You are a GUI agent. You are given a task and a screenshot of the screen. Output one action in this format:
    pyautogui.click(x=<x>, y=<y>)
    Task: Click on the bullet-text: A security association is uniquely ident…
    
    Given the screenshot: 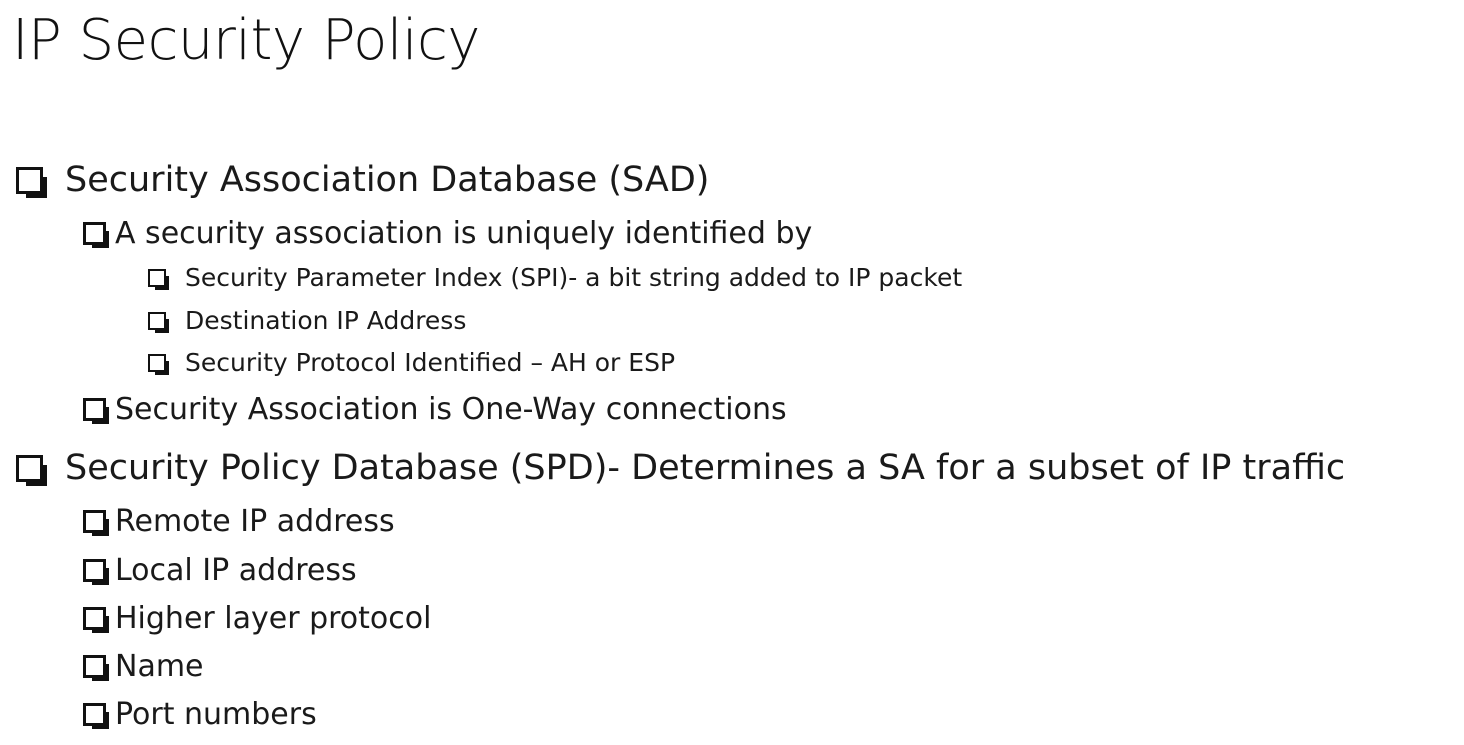 What is the action you would take?
    pyautogui.click(x=464, y=233)
    